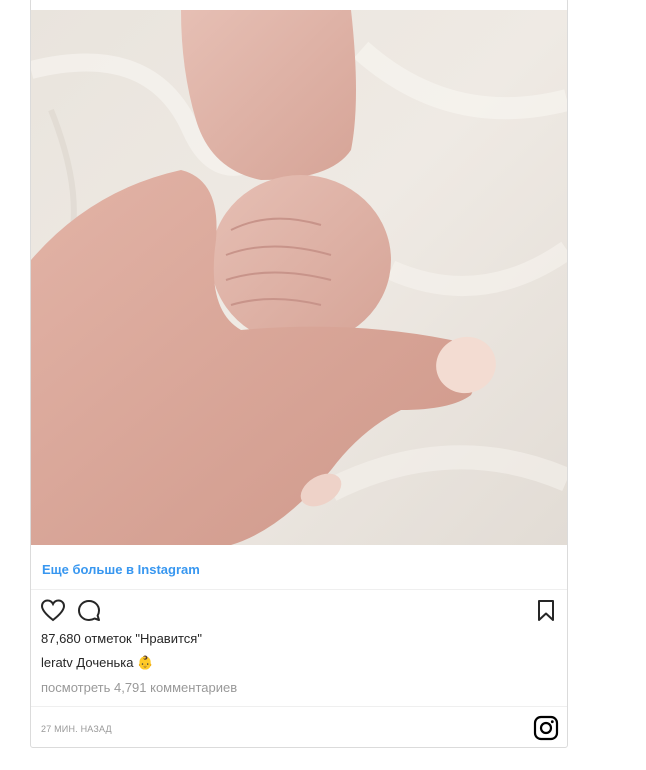 This screenshot has height=770, width=646. What do you see at coordinates (121, 569) in the screenshot?
I see `more-on-instagram-link: Еще больше в Instagram` at bounding box center [121, 569].